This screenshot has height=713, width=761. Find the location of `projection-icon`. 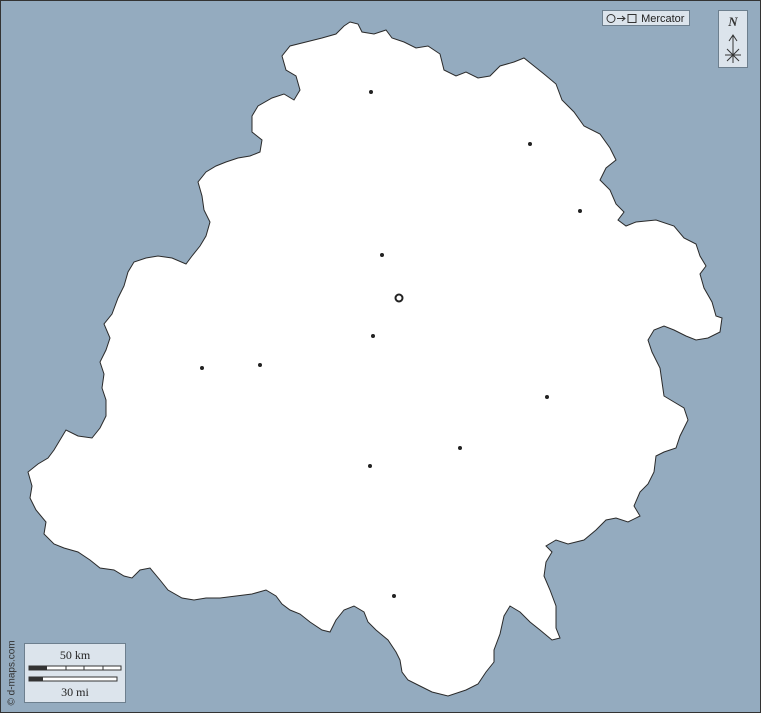

projection-icon is located at coordinates (621, 18).